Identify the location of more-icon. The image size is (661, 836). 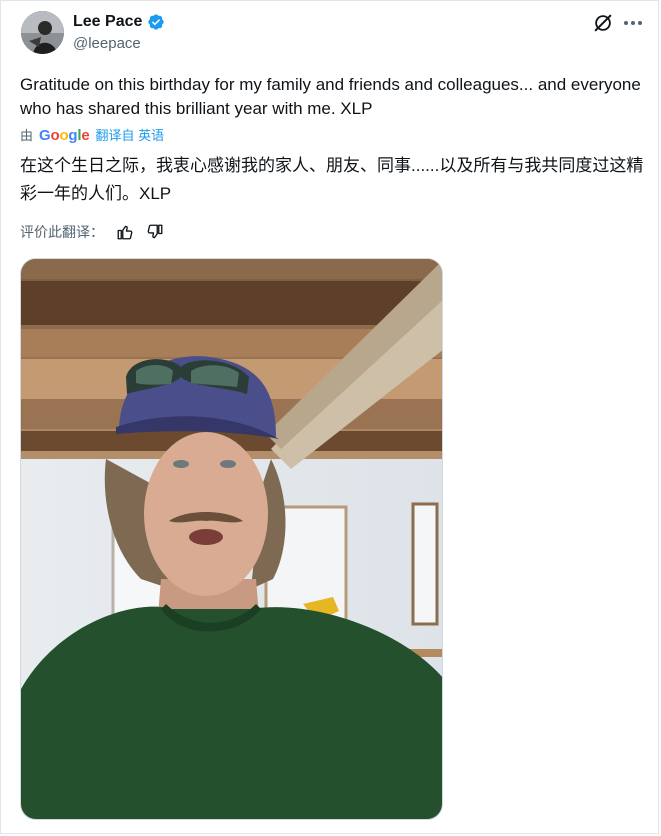
(633, 23).